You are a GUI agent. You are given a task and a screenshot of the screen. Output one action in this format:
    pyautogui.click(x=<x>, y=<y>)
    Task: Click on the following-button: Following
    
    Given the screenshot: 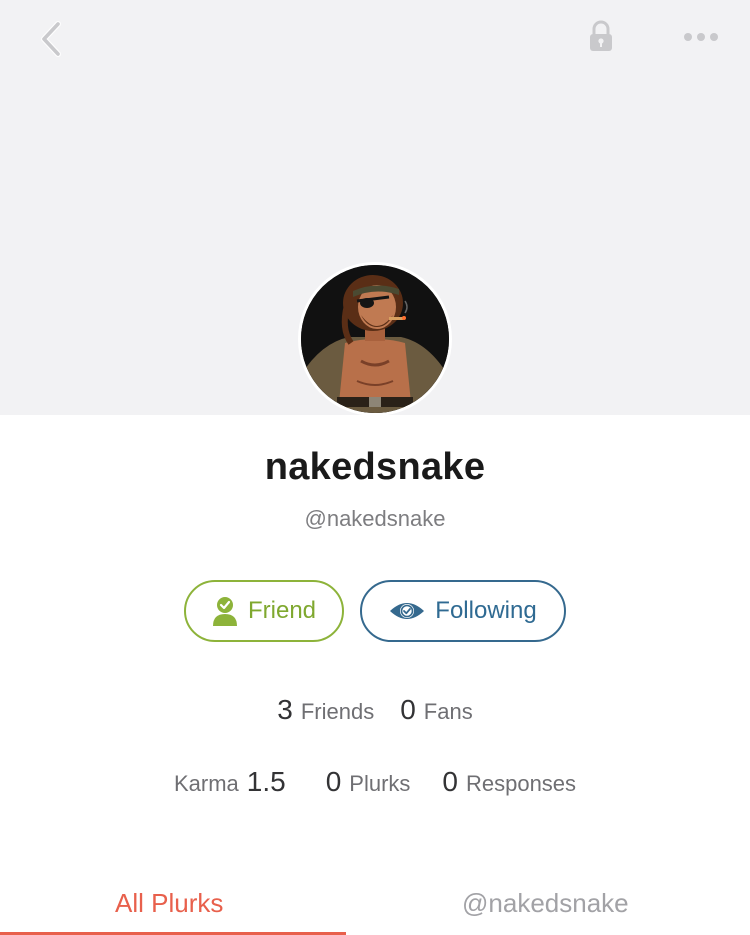 What is the action you would take?
    pyautogui.click(x=463, y=611)
    